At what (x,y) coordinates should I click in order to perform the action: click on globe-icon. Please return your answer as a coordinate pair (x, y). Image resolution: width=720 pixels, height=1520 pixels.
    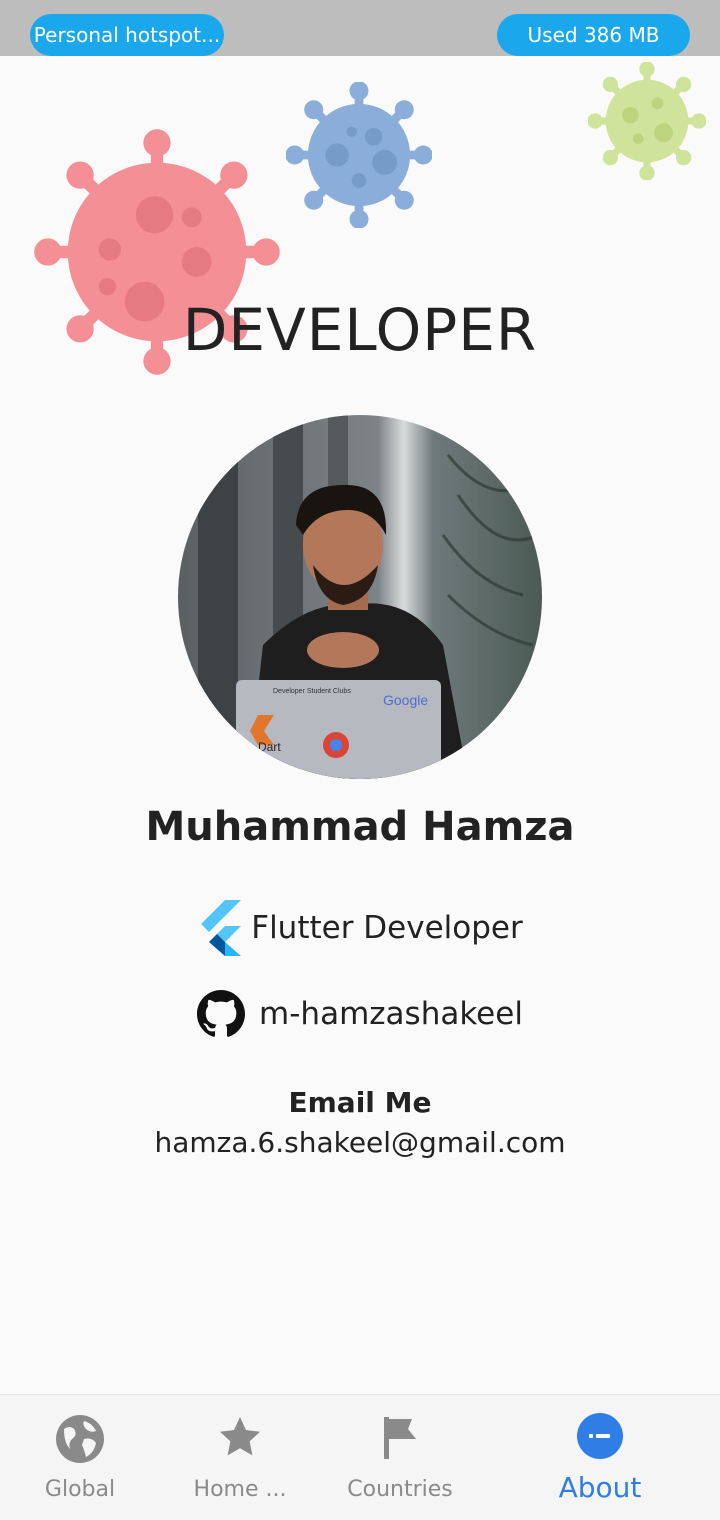
    Looking at the image, I should click on (80, 1439).